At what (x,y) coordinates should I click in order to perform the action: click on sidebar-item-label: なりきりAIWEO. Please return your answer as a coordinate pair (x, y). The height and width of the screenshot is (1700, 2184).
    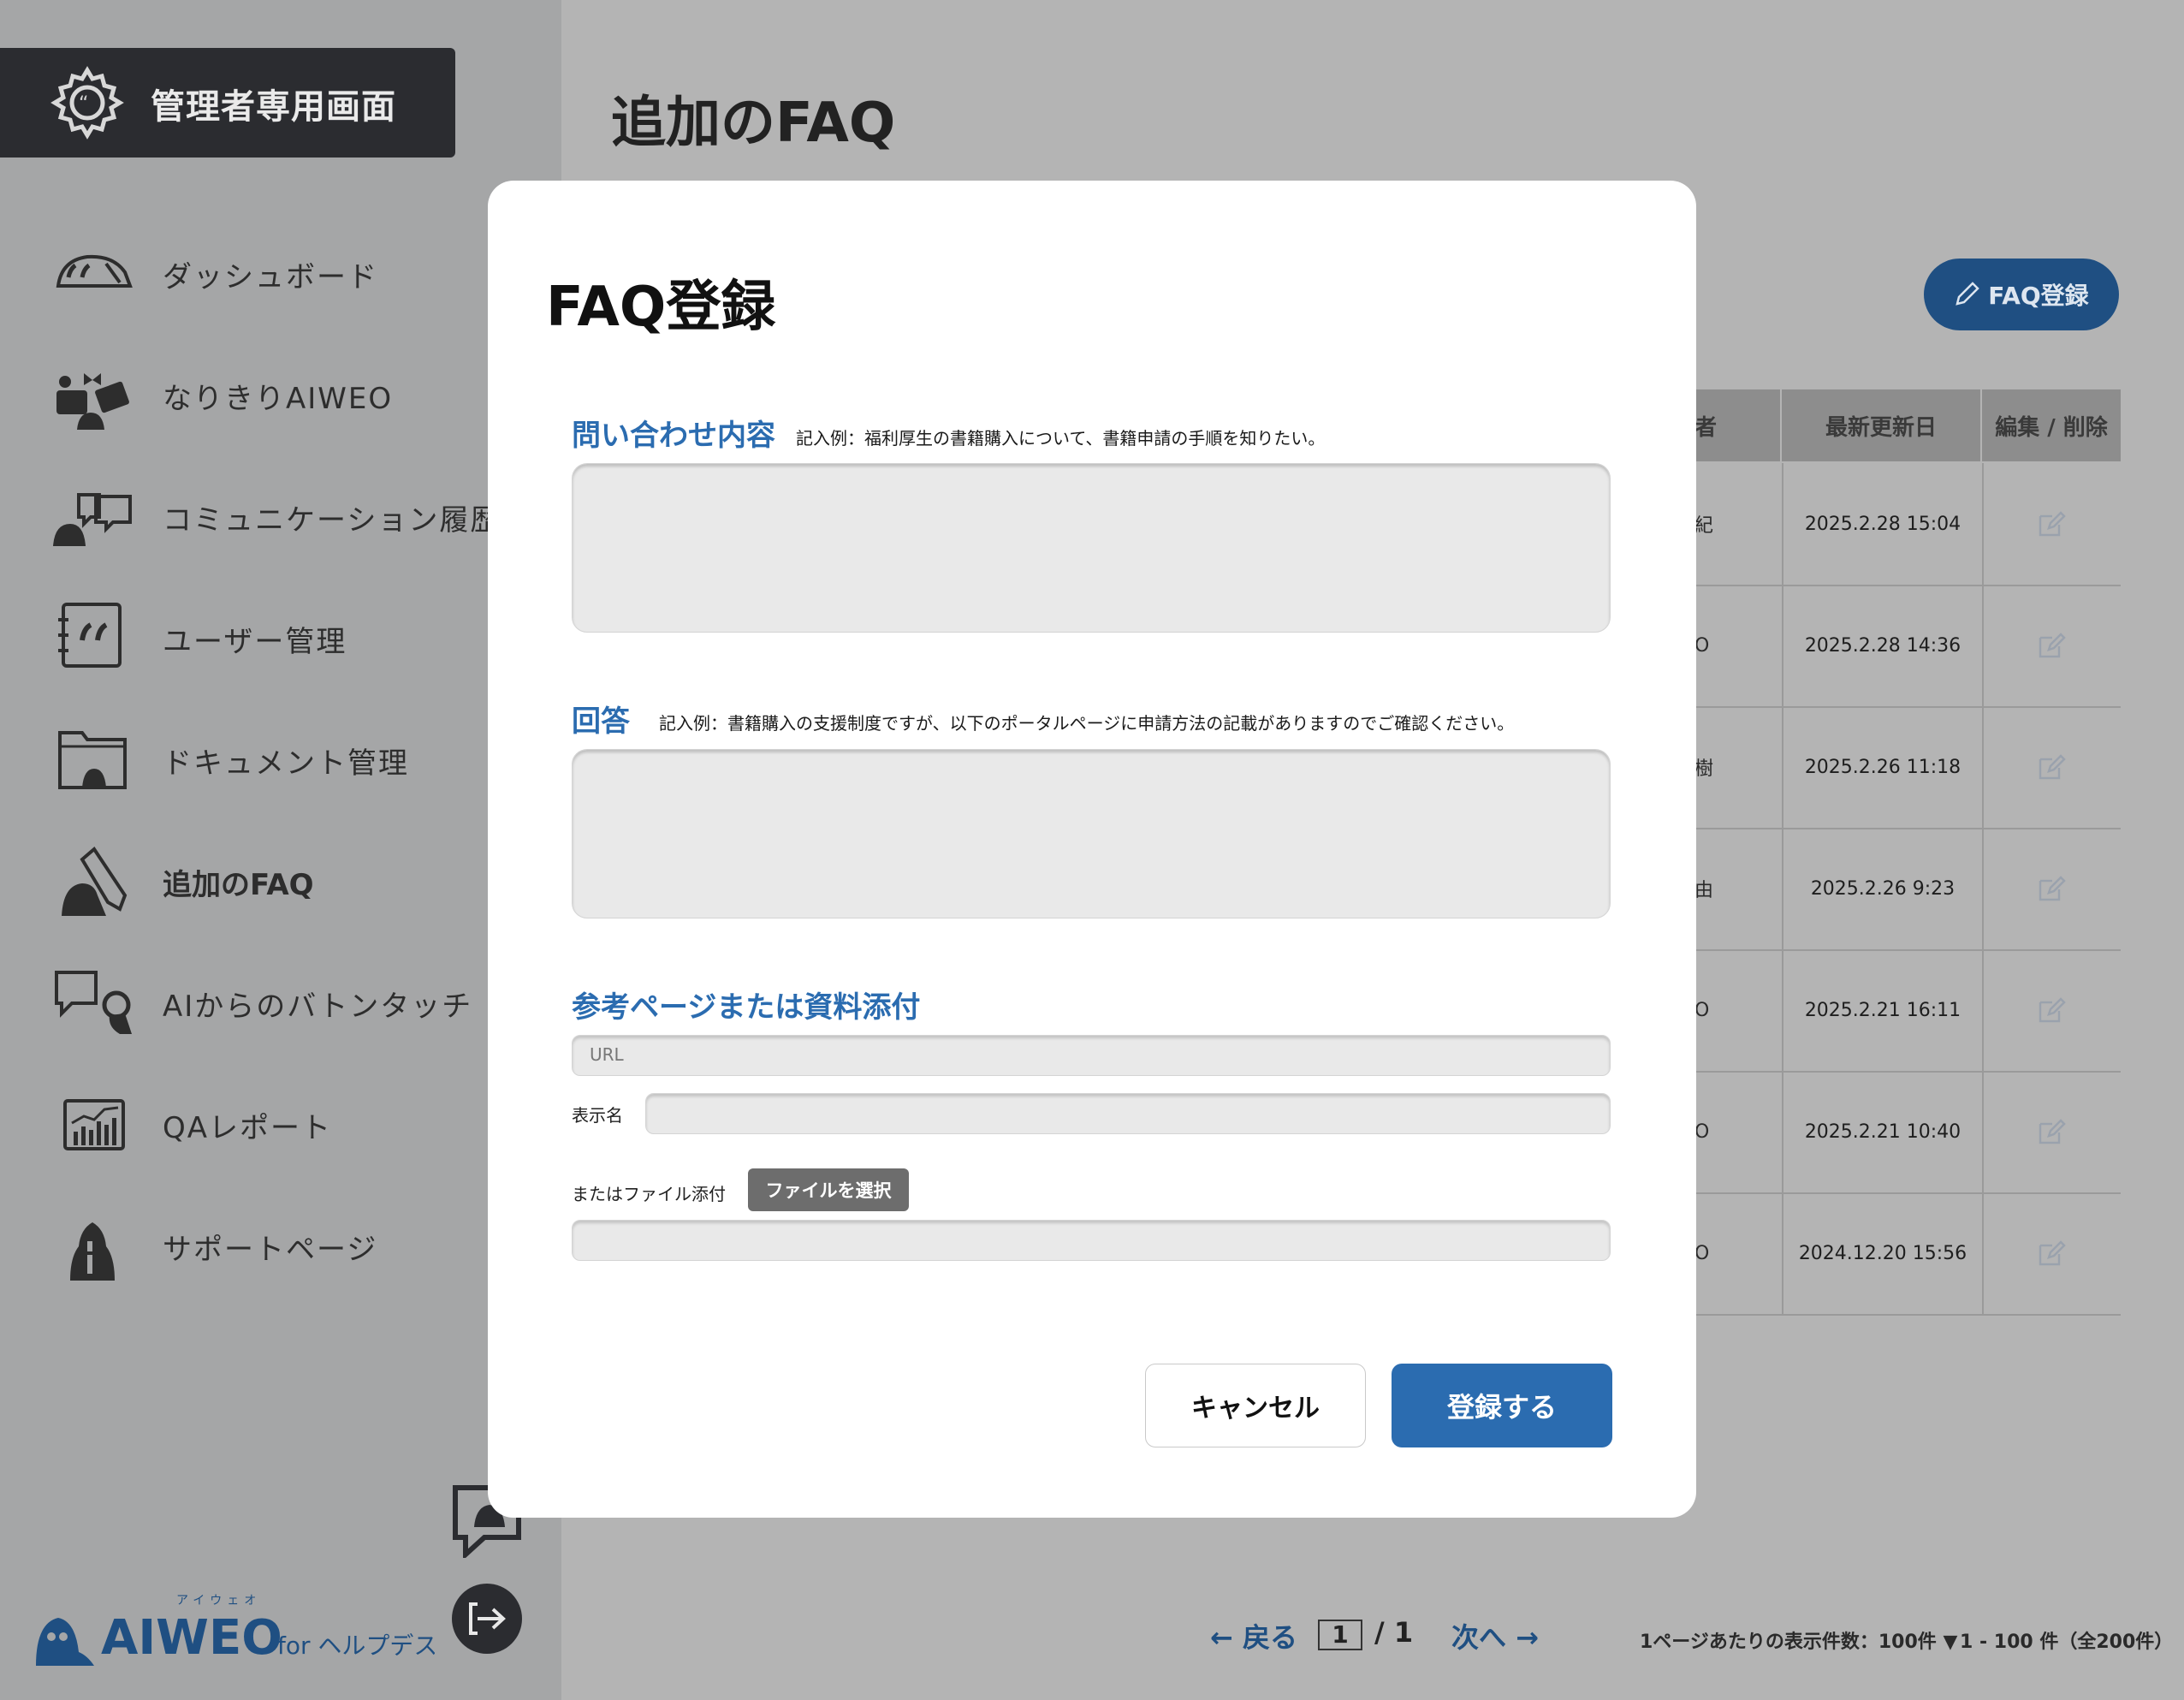
    Looking at the image, I should click on (279, 399).